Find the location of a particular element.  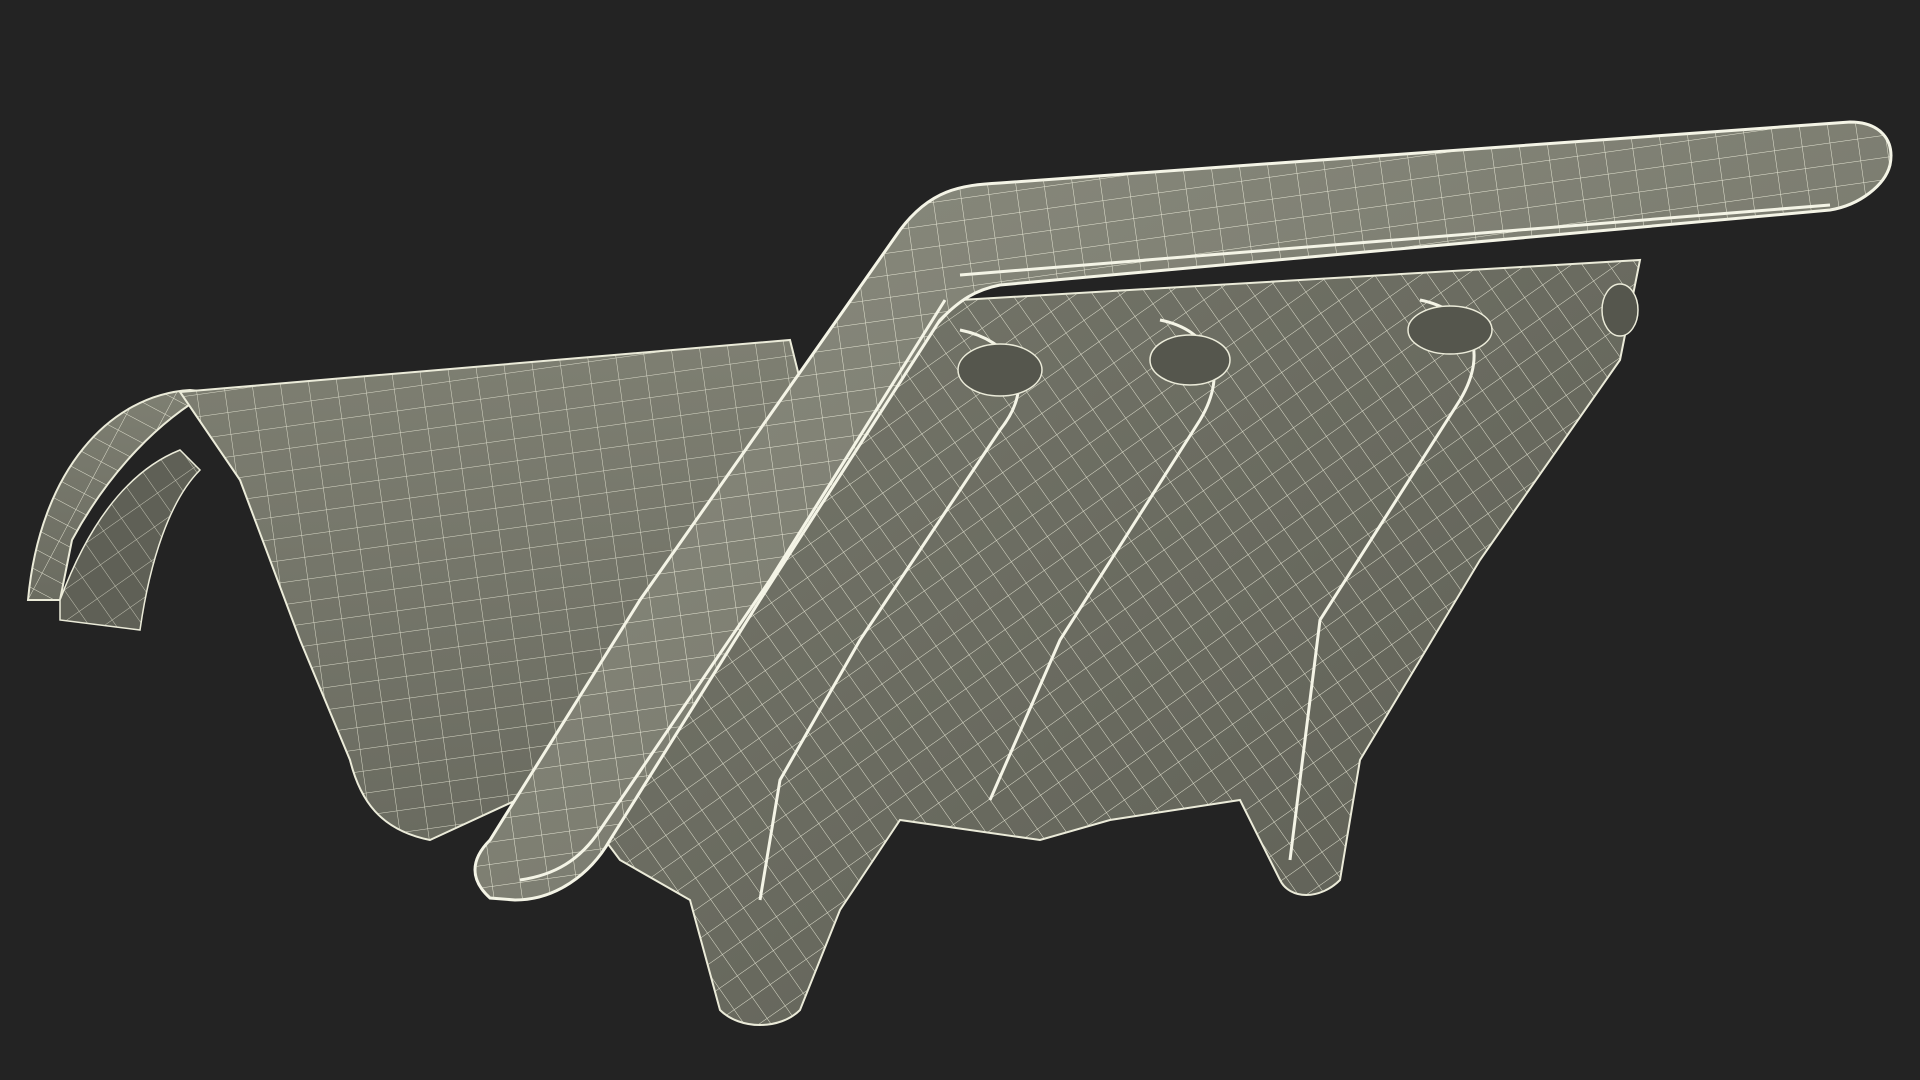

left-hook-flange is located at coordinates (120, 509).